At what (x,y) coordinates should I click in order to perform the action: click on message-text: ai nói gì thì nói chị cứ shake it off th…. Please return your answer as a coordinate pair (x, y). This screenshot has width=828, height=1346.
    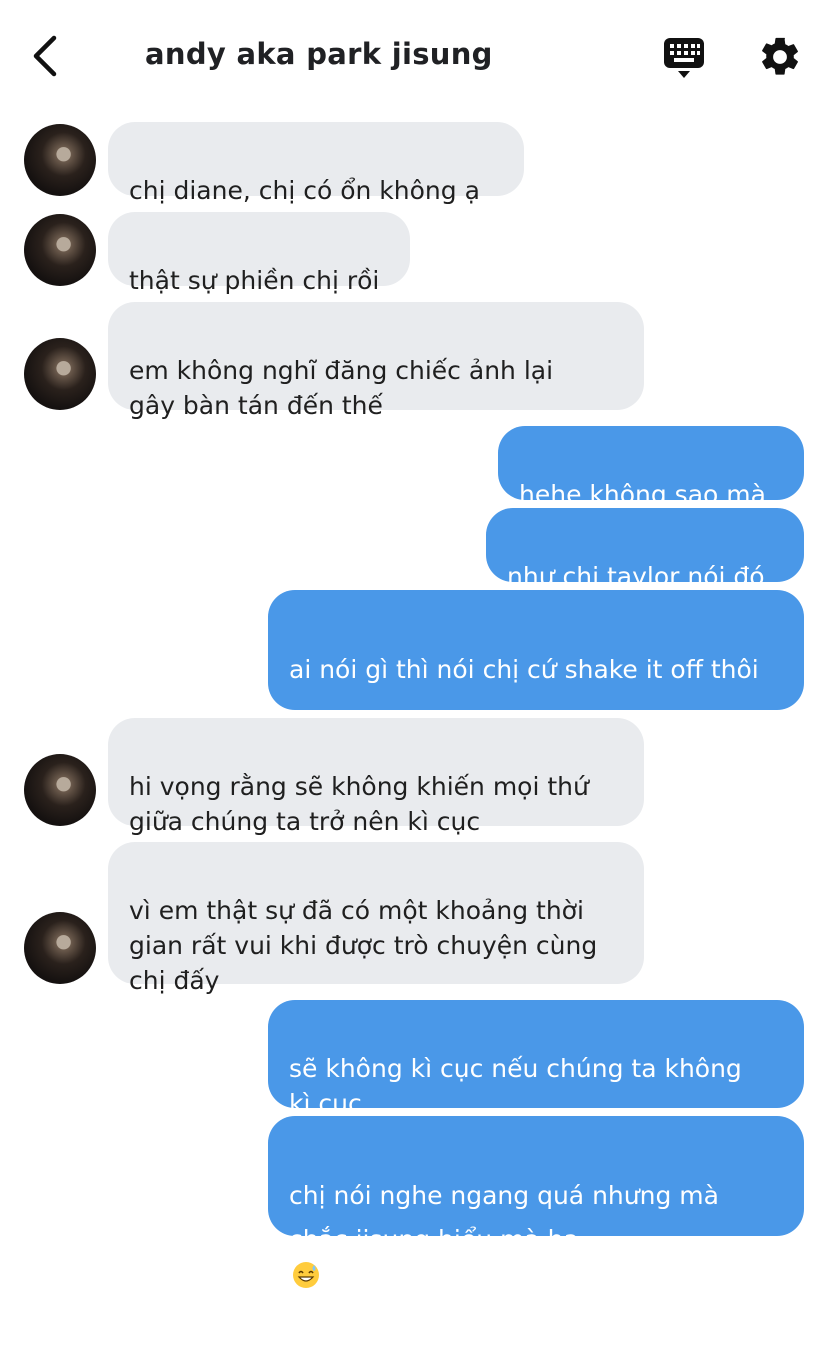
    Looking at the image, I should click on (524, 669).